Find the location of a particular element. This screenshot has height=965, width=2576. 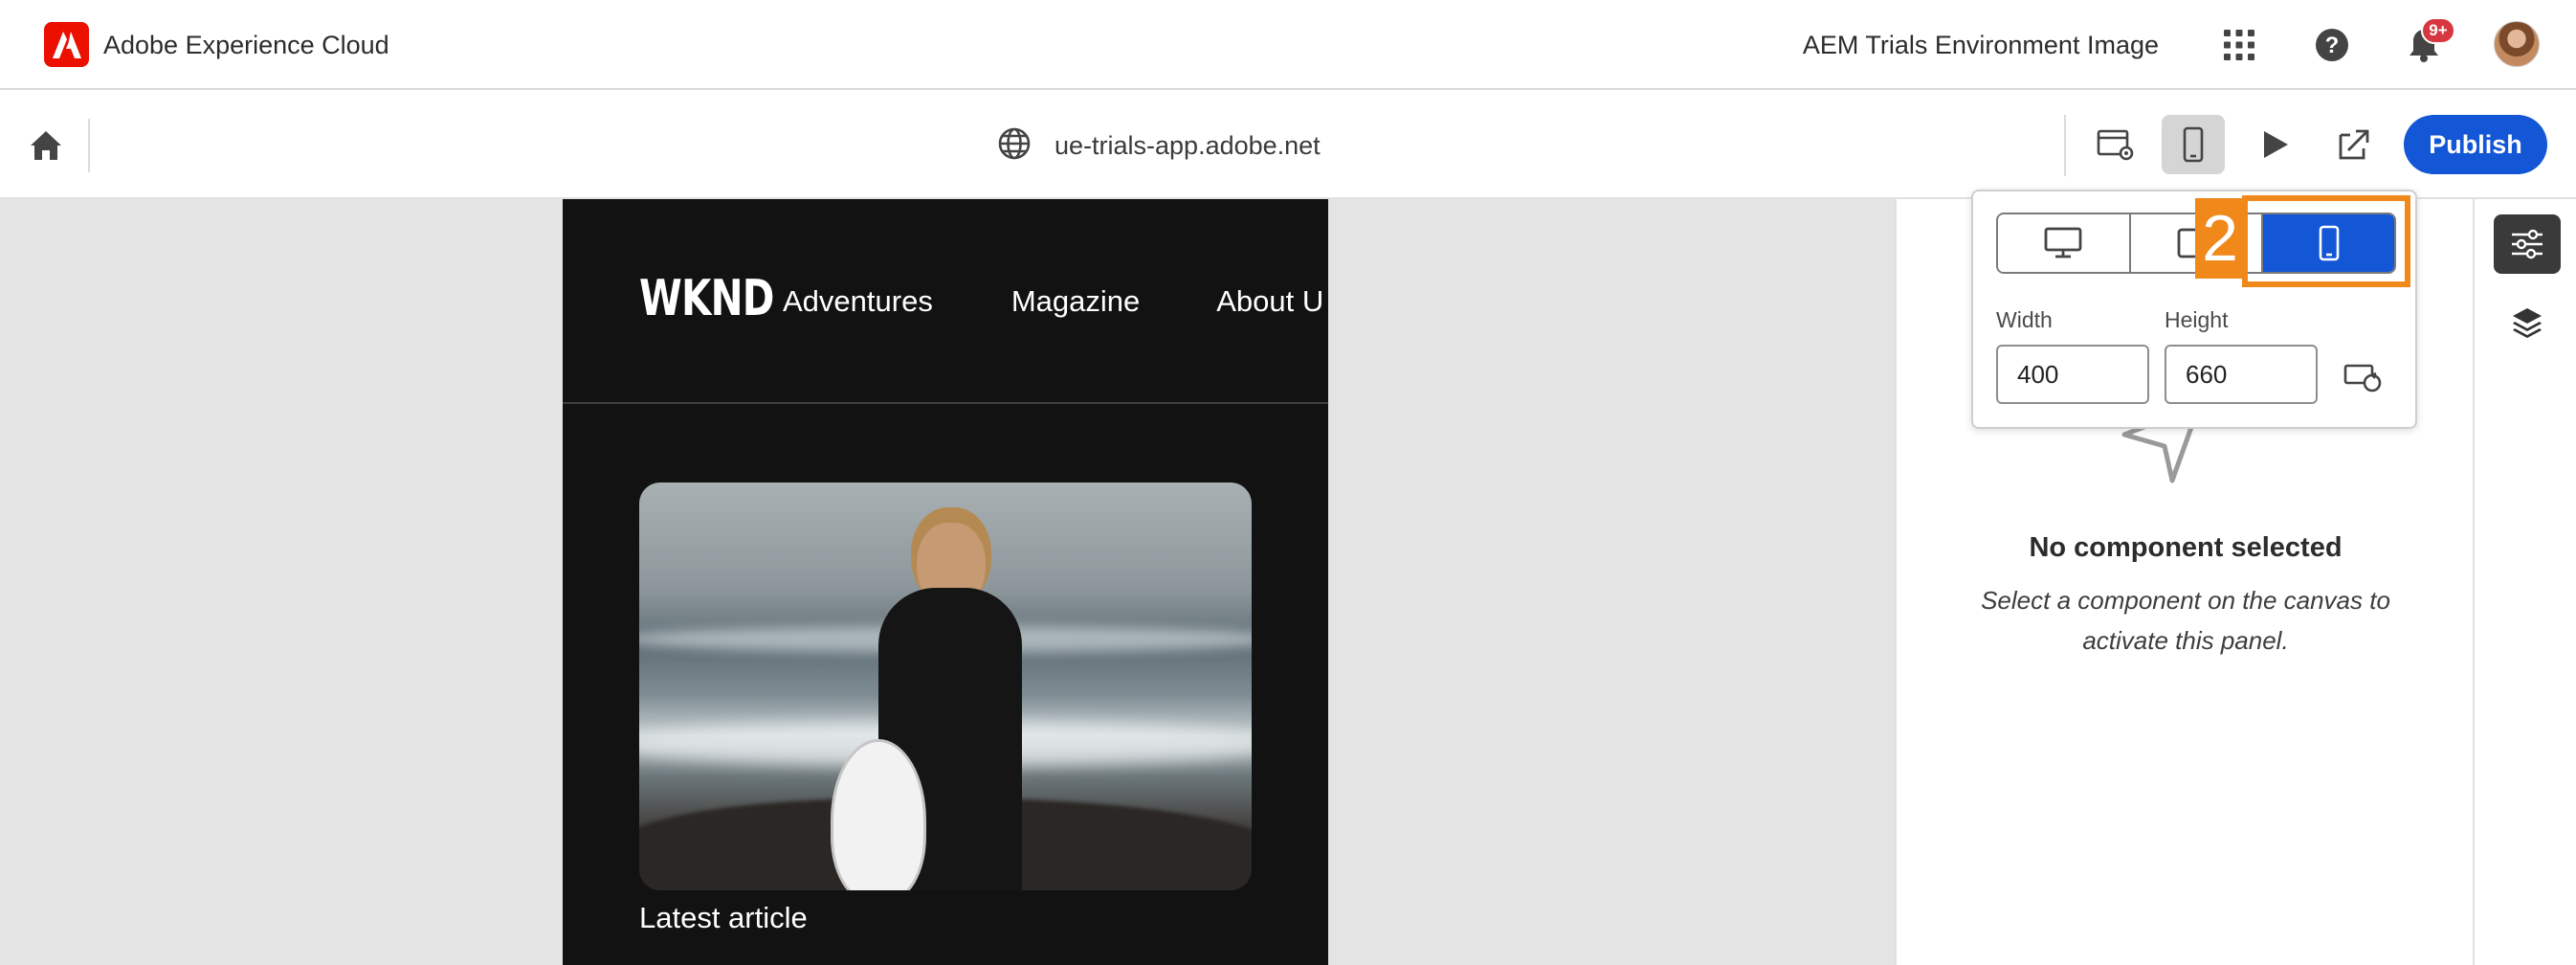

width-label: Width is located at coordinates (2024, 320).